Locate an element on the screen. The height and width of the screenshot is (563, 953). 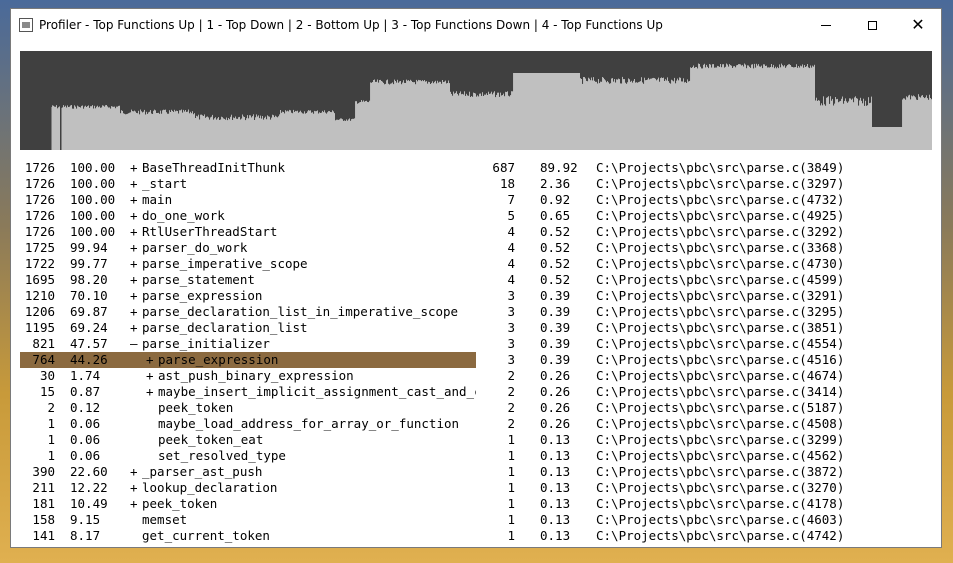
close-button: ✕ is located at coordinates (918, 25).